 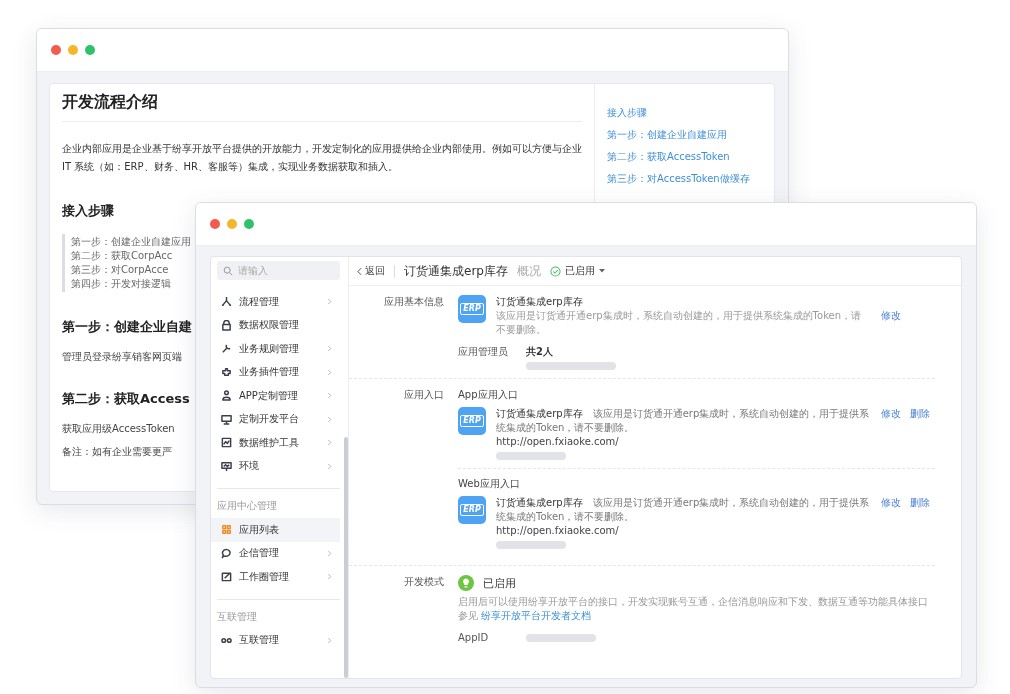 What do you see at coordinates (275, 396) in the screenshot?
I see `menu-item: APP定制管理` at bounding box center [275, 396].